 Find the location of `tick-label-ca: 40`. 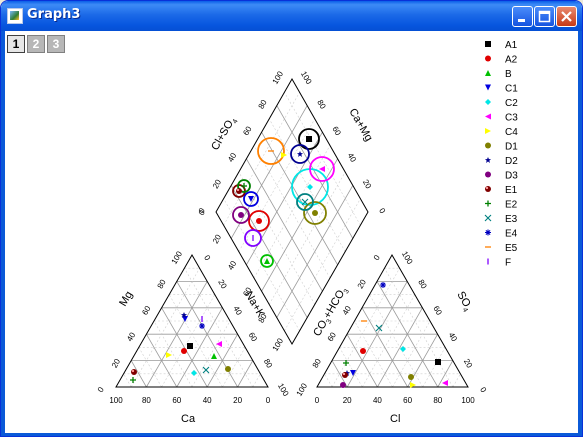

tick-label-ca: 40 is located at coordinates (207, 400).